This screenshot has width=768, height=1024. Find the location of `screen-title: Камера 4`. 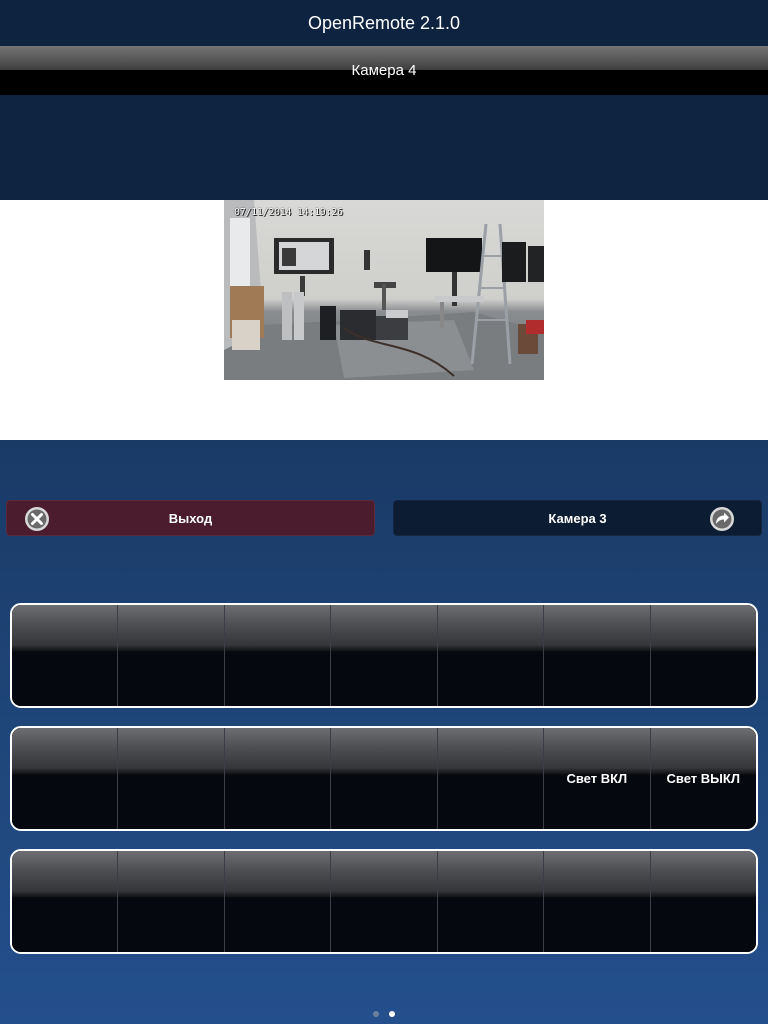

screen-title: Камера 4 is located at coordinates (384, 70).